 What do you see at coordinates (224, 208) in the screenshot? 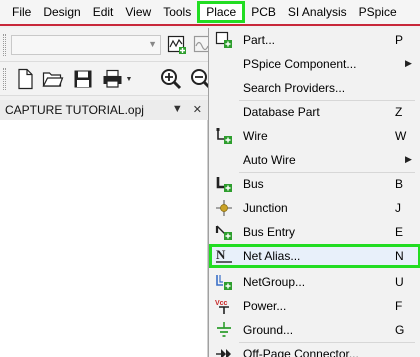
I see `junction-icon` at bounding box center [224, 208].